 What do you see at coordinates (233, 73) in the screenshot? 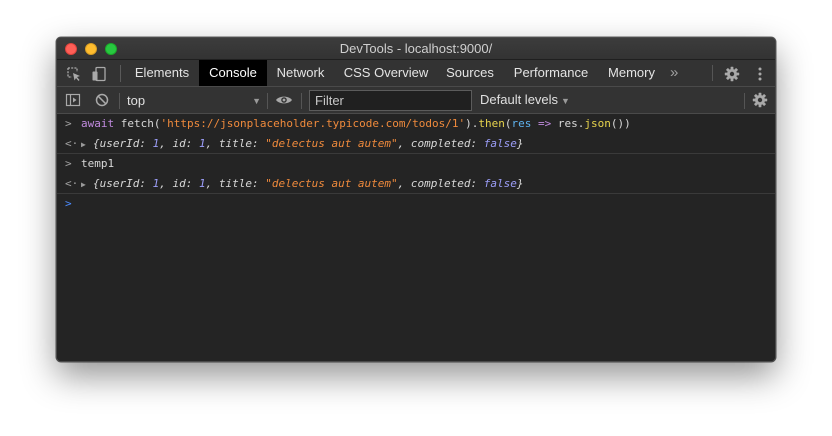
I see `tab-console: Console` at bounding box center [233, 73].